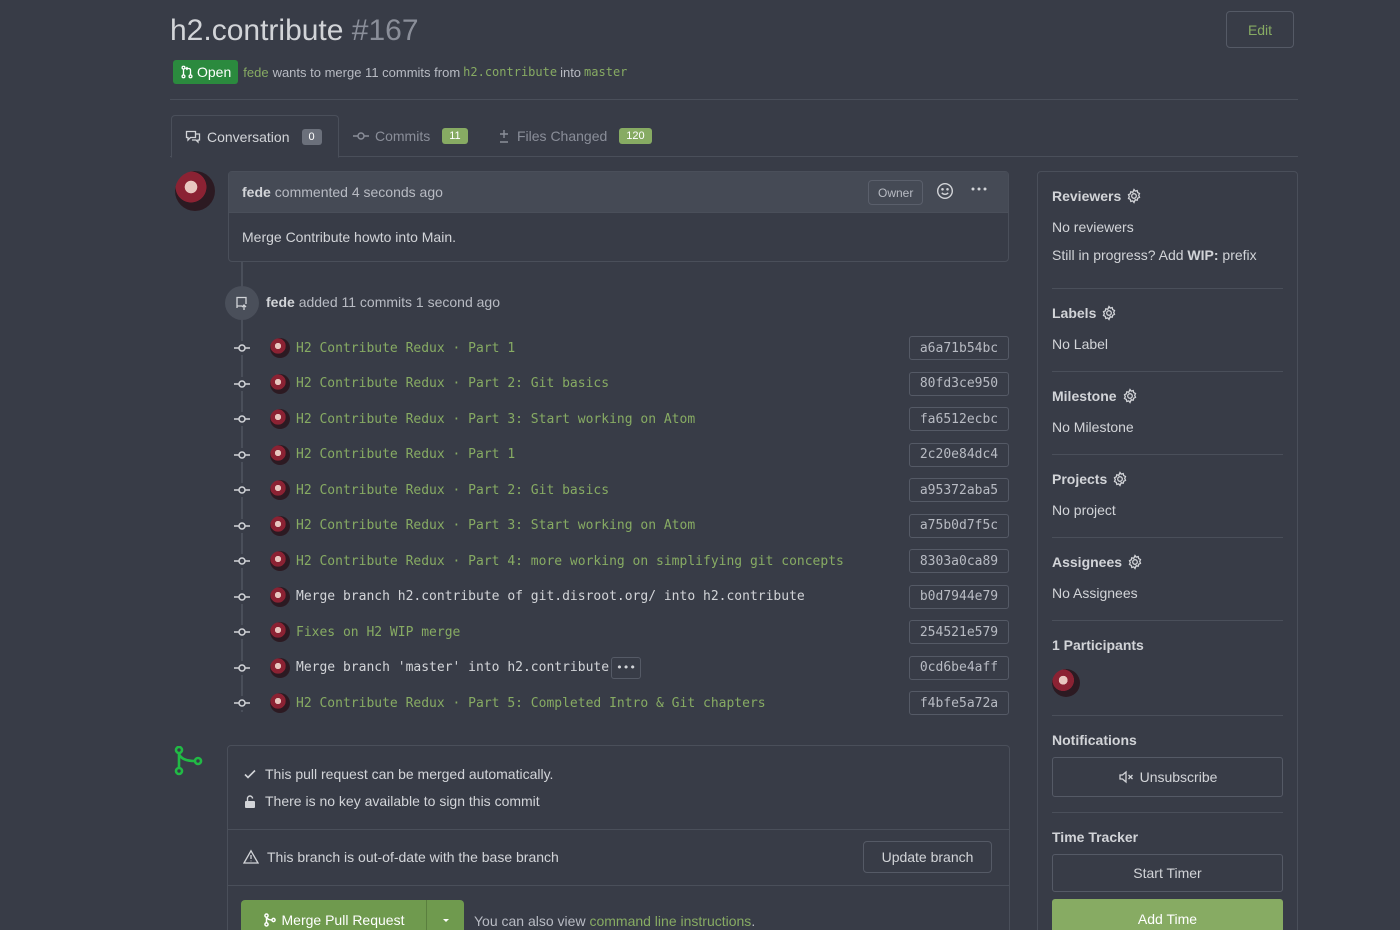 The height and width of the screenshot is (930, 1400). Describe the element at coordinates (959, 490) in the screenshot. I see `commit-sha-link: a95372aba5` at that location.